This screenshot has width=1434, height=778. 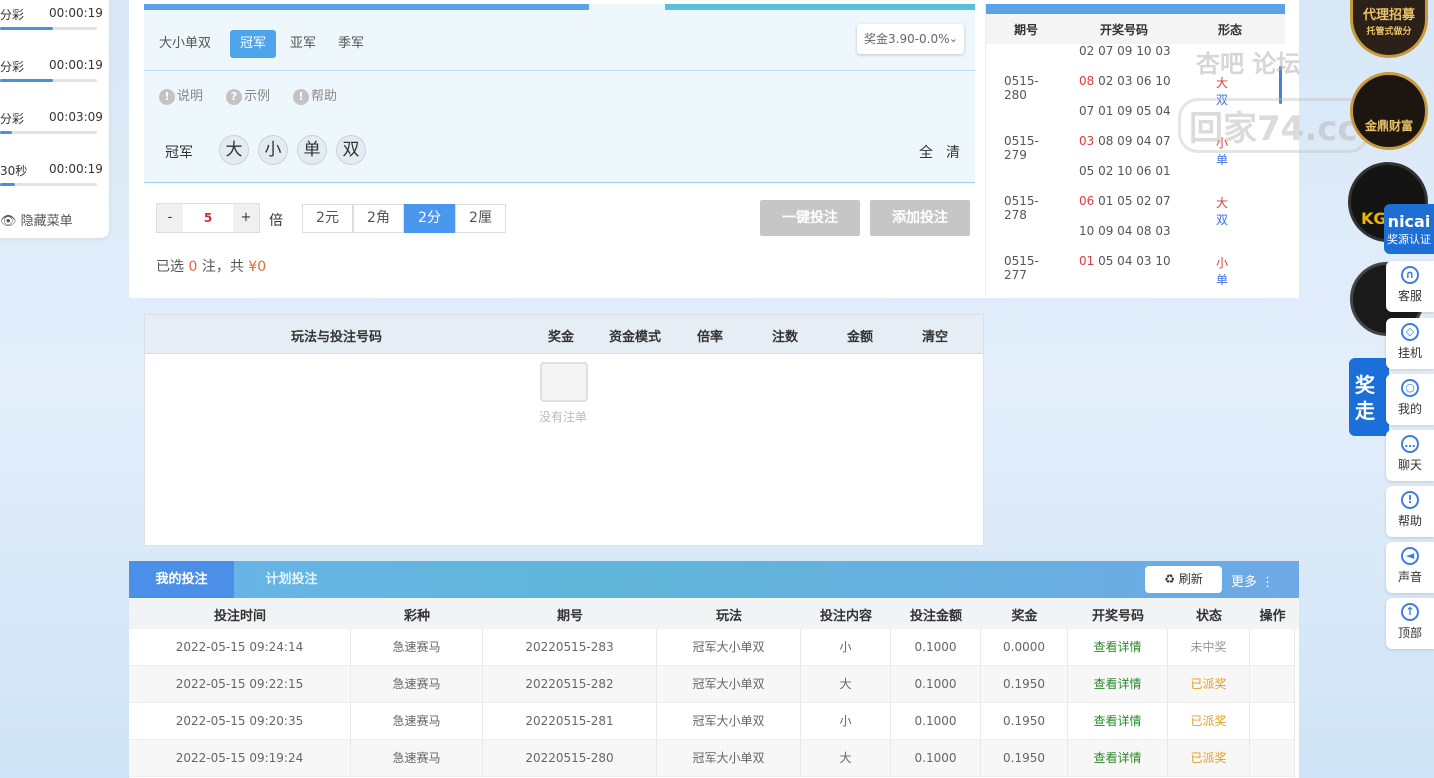 What do you see at coordinates (257, 96) in the screenshot?
I see `example-label: 示例` at bounding box center [257, 96].